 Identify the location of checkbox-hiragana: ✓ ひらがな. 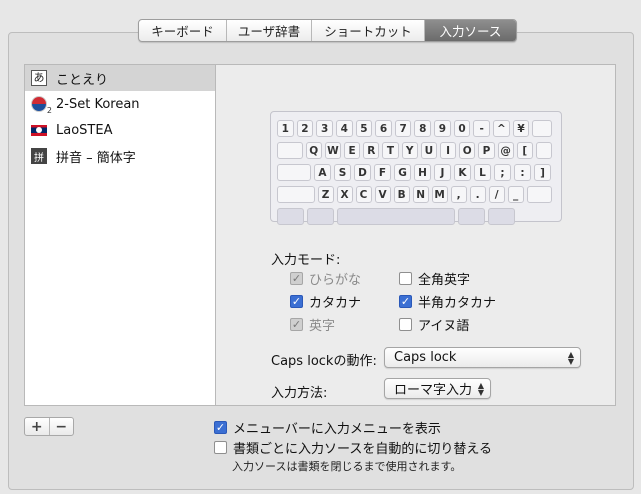
(325, 278).